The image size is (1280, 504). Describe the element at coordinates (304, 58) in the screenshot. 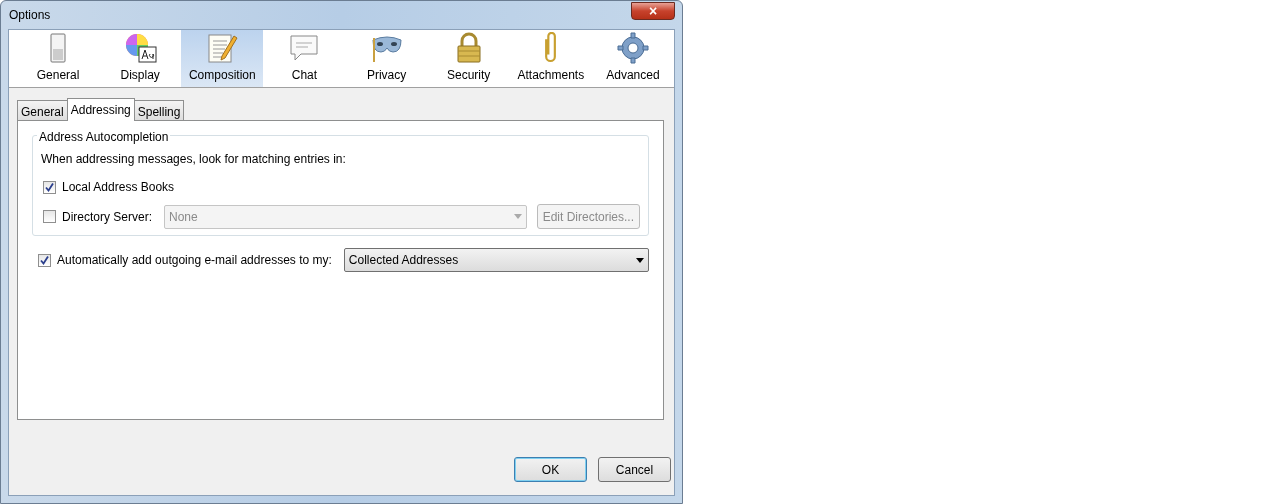

I see `pane-tab: Chat` at that location.